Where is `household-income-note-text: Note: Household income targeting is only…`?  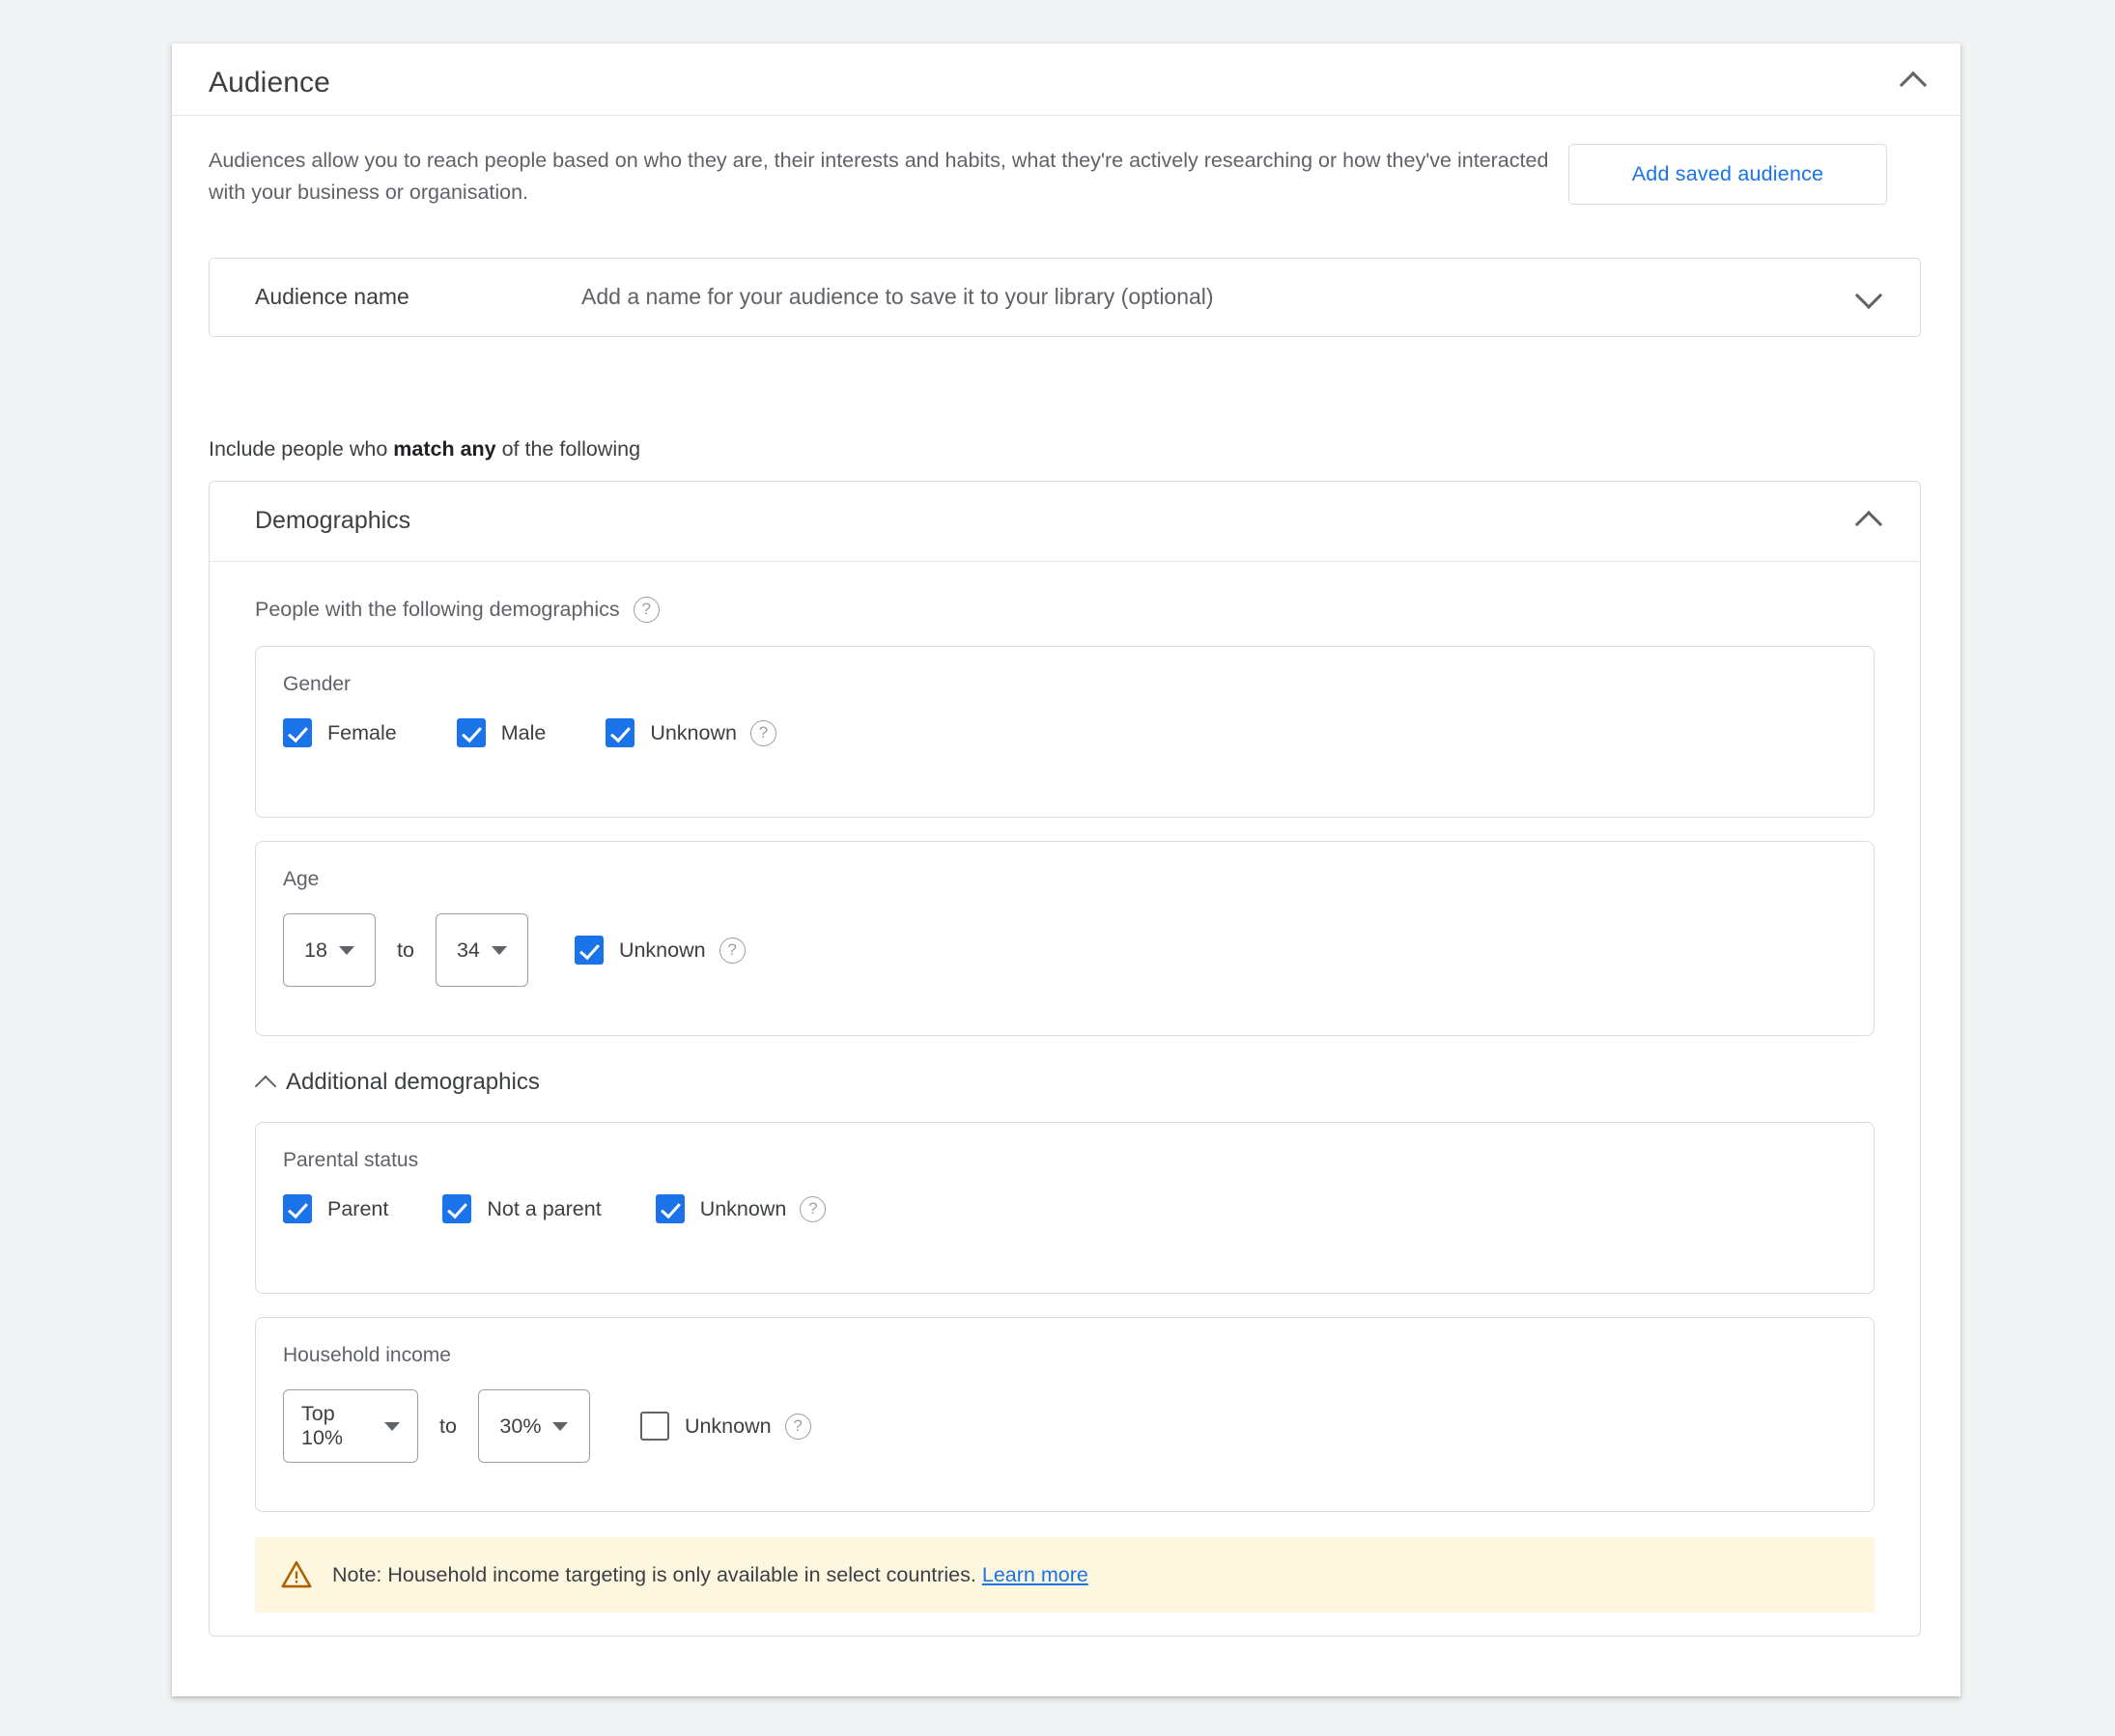
household-income-note-text: Note: Household income targeting is only… is located at coordinates (710, 1575).